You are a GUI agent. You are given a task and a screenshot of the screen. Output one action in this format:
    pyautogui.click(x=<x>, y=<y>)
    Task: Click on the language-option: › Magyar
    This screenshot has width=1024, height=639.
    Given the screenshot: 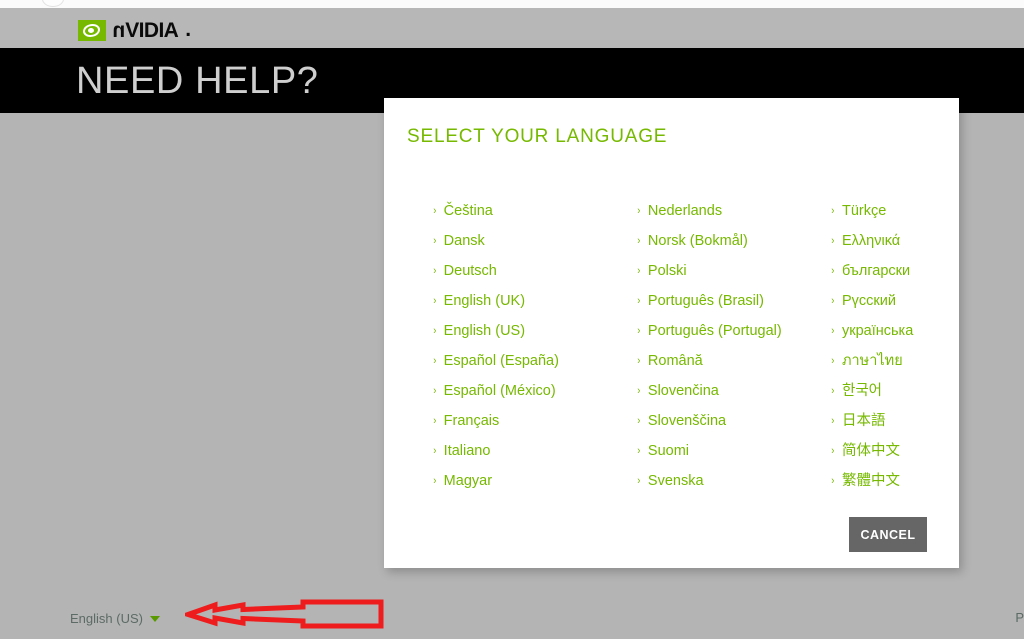 What is the action you would take?
    pyautogui.click(x=510, y=481)
    